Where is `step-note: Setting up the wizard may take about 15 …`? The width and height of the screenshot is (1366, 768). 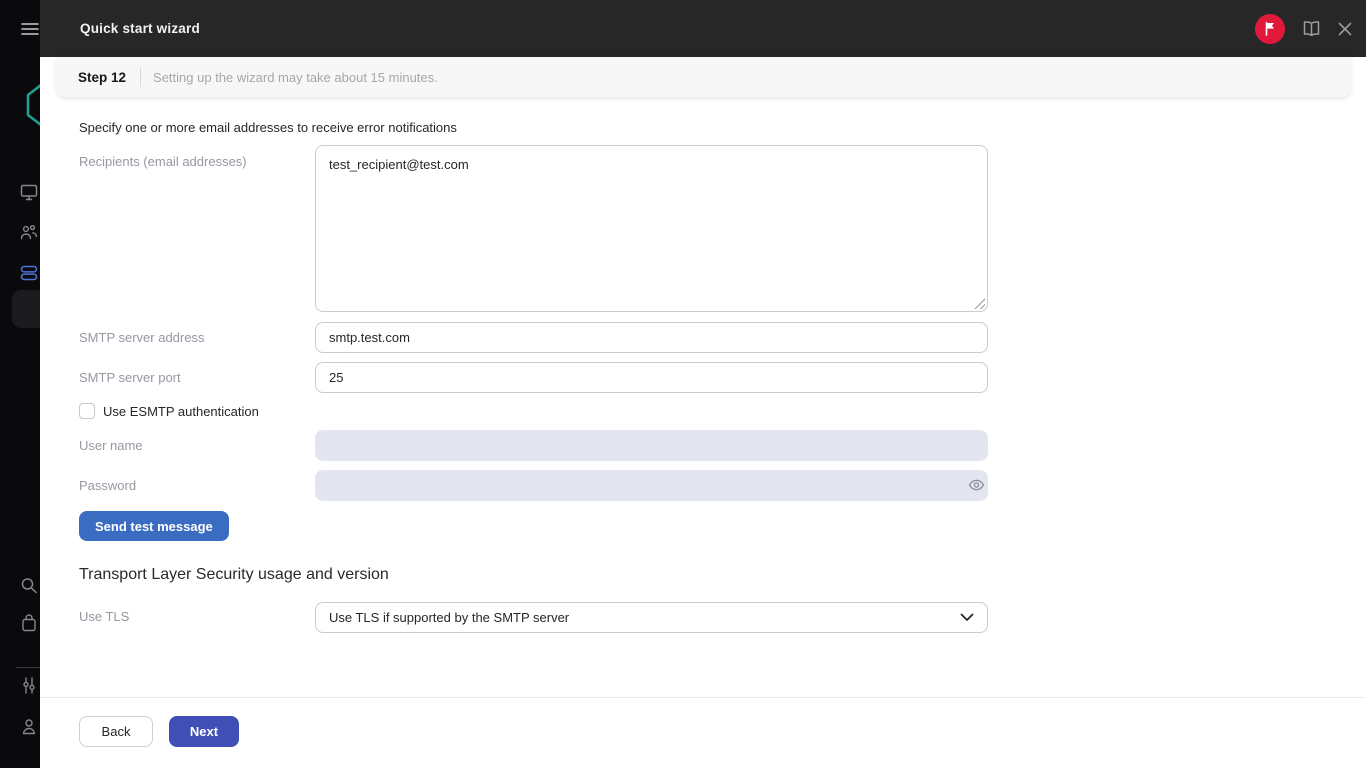
step-note: Setting up the wizard may take about 15 … is located at coordinates (295, 77).